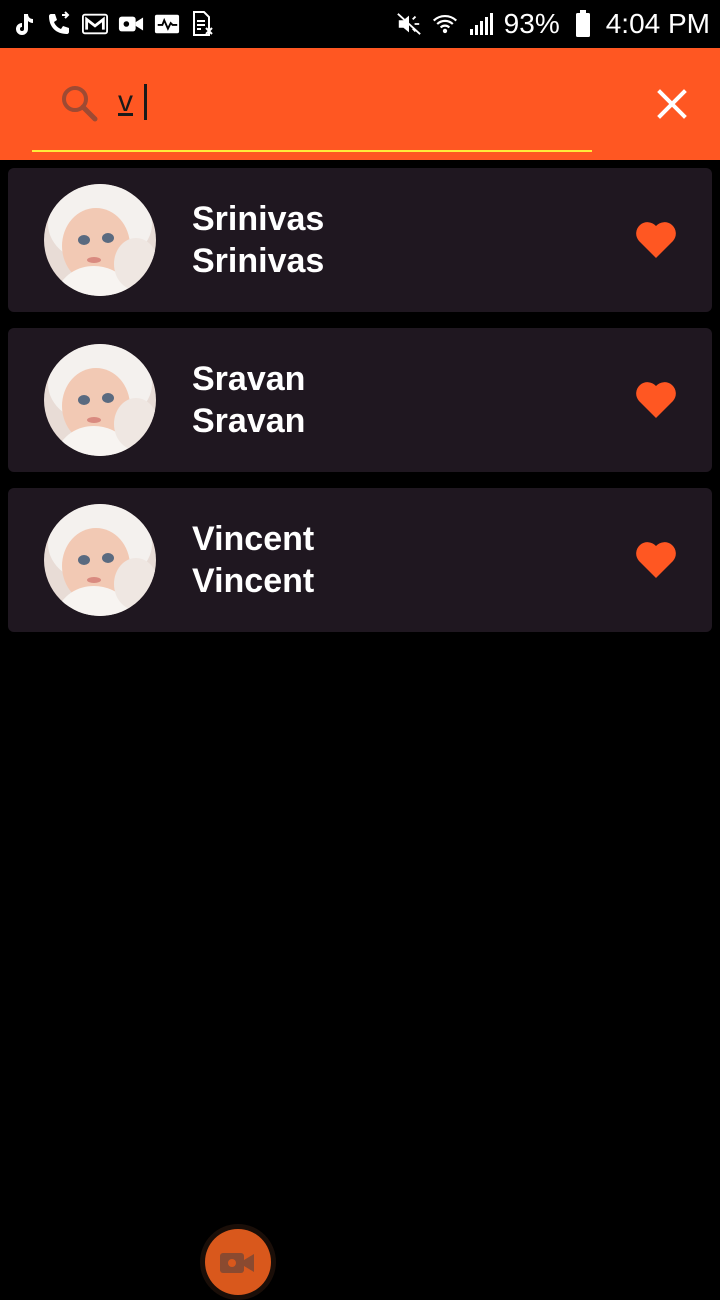 The image size is (720, 1300). Describe the element at coordinates (203, 24) in the screenshot. I see `sim-icon` at that location.